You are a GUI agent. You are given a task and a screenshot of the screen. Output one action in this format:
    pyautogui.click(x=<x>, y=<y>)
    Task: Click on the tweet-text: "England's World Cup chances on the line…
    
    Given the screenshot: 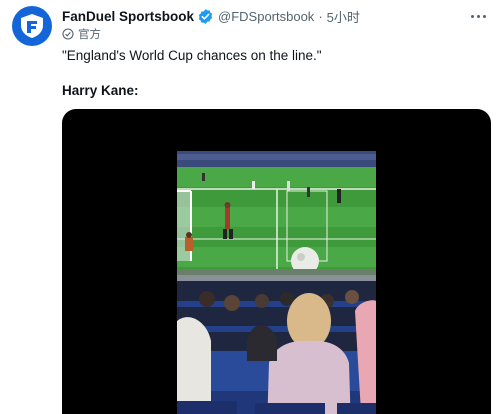 What is the action you would take?
    pyautogui.click(x=192, y=55)
    